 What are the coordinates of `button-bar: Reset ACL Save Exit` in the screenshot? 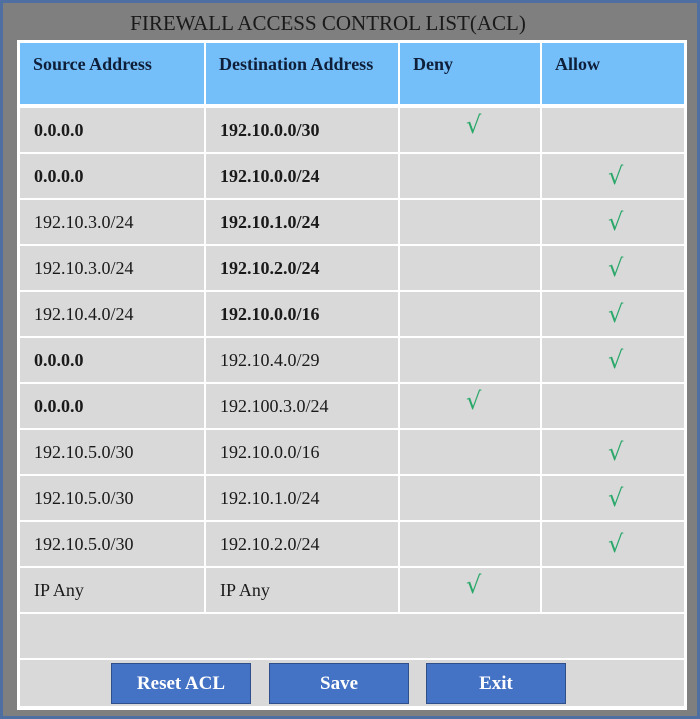 It's located at (352, 683).